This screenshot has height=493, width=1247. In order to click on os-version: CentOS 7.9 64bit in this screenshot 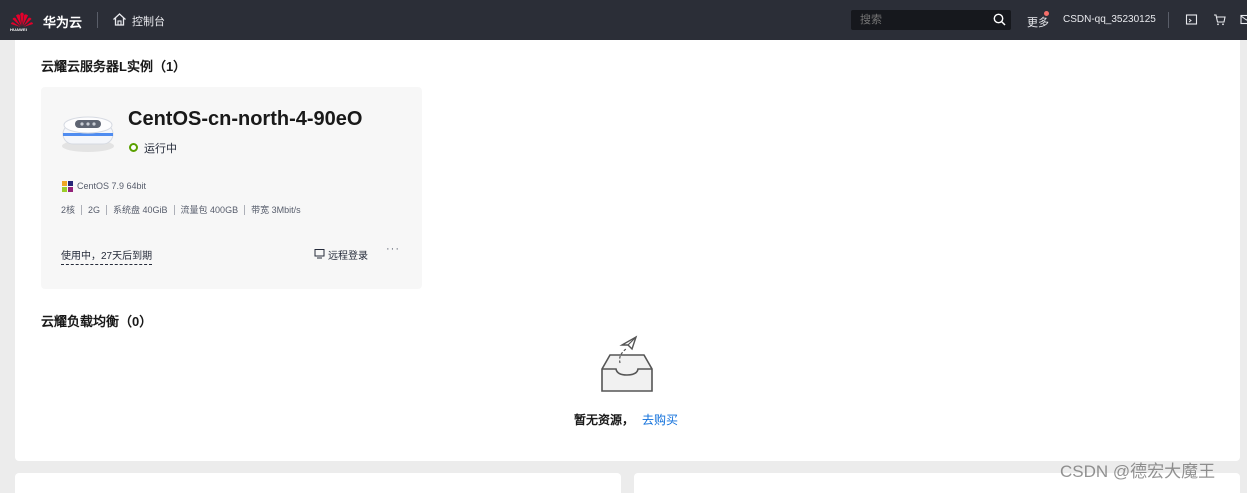, I will do `click(112, 186)`.